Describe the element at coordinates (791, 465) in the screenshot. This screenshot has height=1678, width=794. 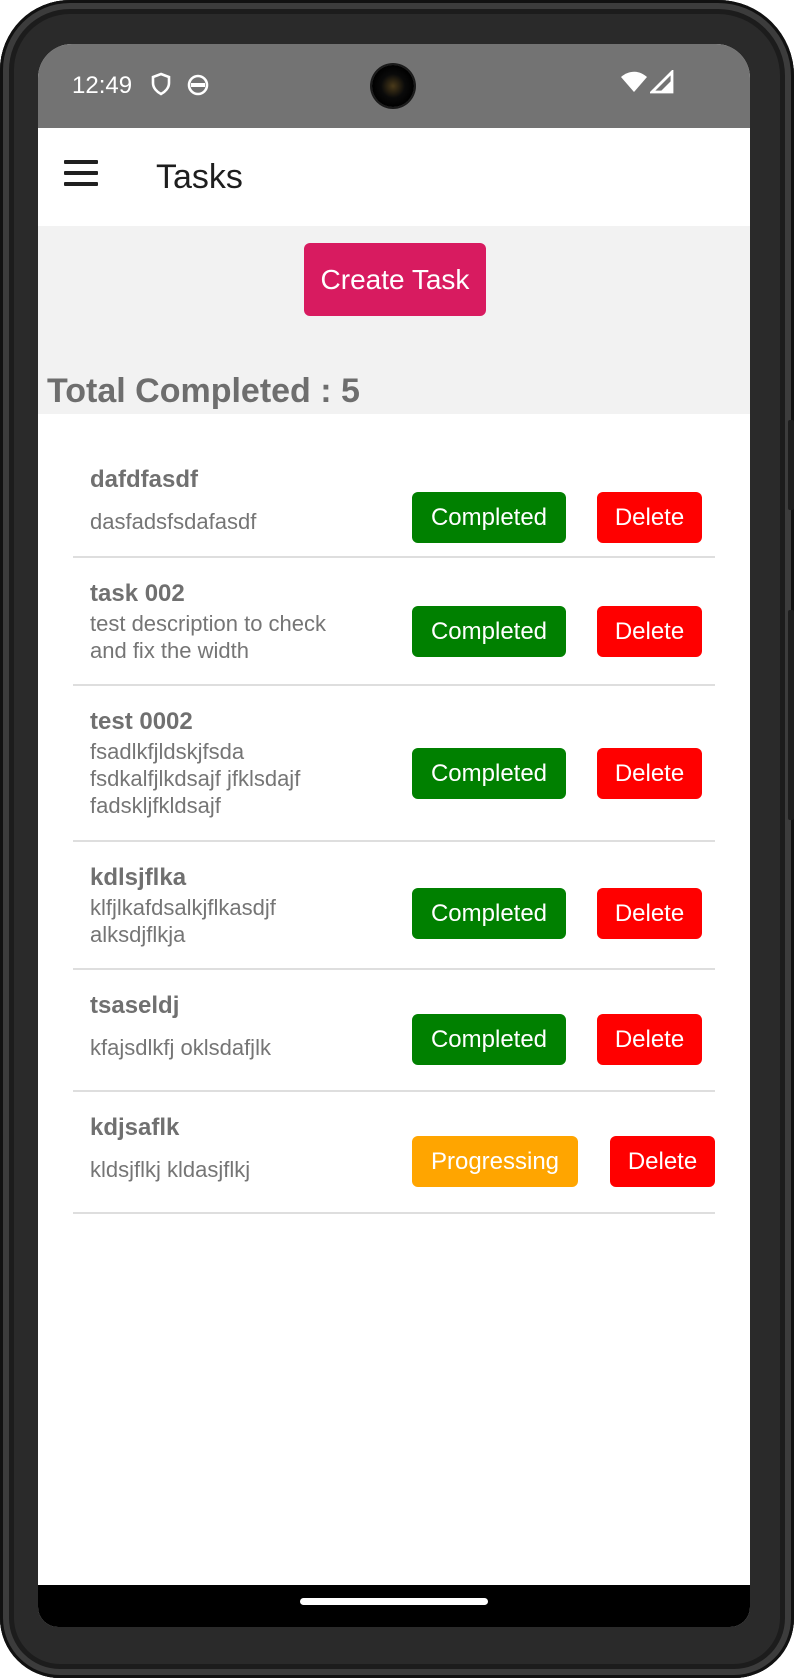
I see `power-button` at that location.